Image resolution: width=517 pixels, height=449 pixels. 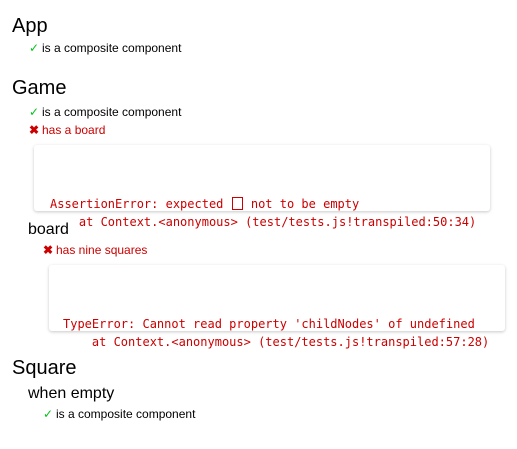 I want to click on suite-title-game: Game, so click(x=39, y=88).